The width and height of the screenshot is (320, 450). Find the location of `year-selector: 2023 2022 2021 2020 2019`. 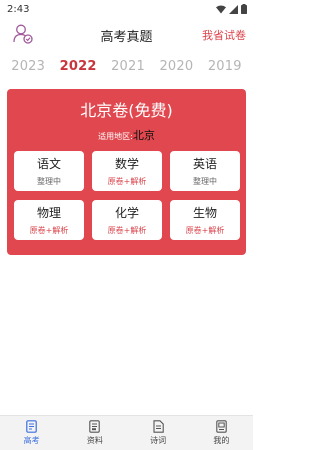

year-selector: 2023 2022 2021 2020 2019 is located at coordinates (126, 66).